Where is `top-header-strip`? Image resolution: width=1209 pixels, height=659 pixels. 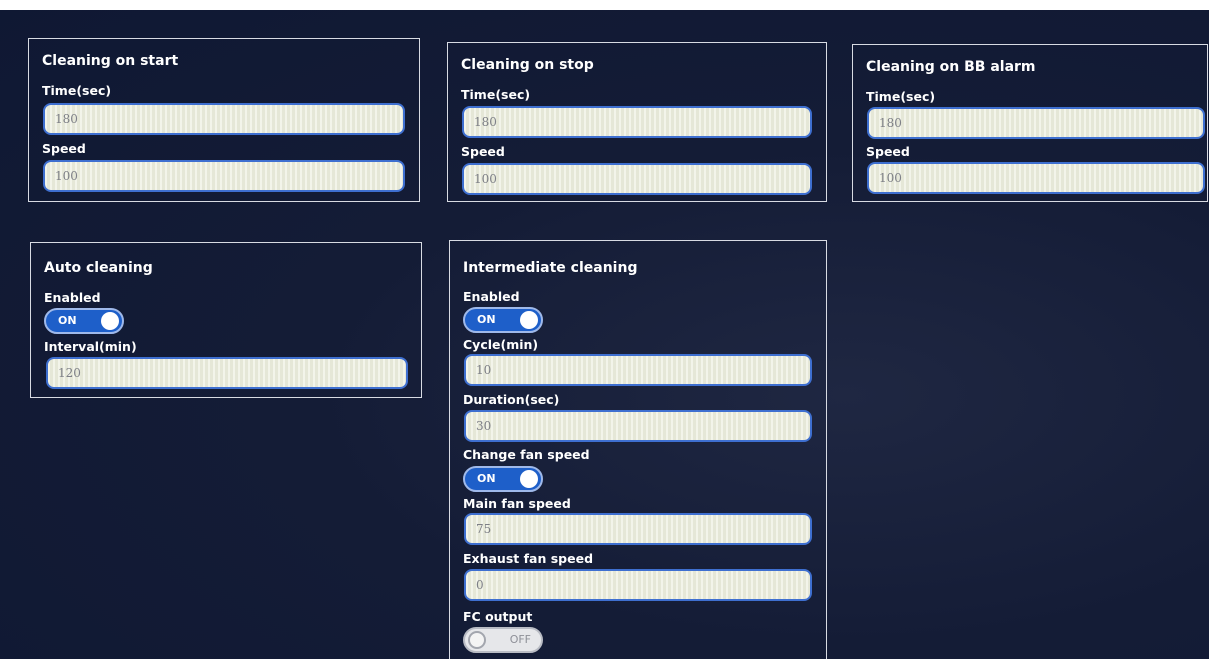
top-header-strip is located at coordinates (604, 5).